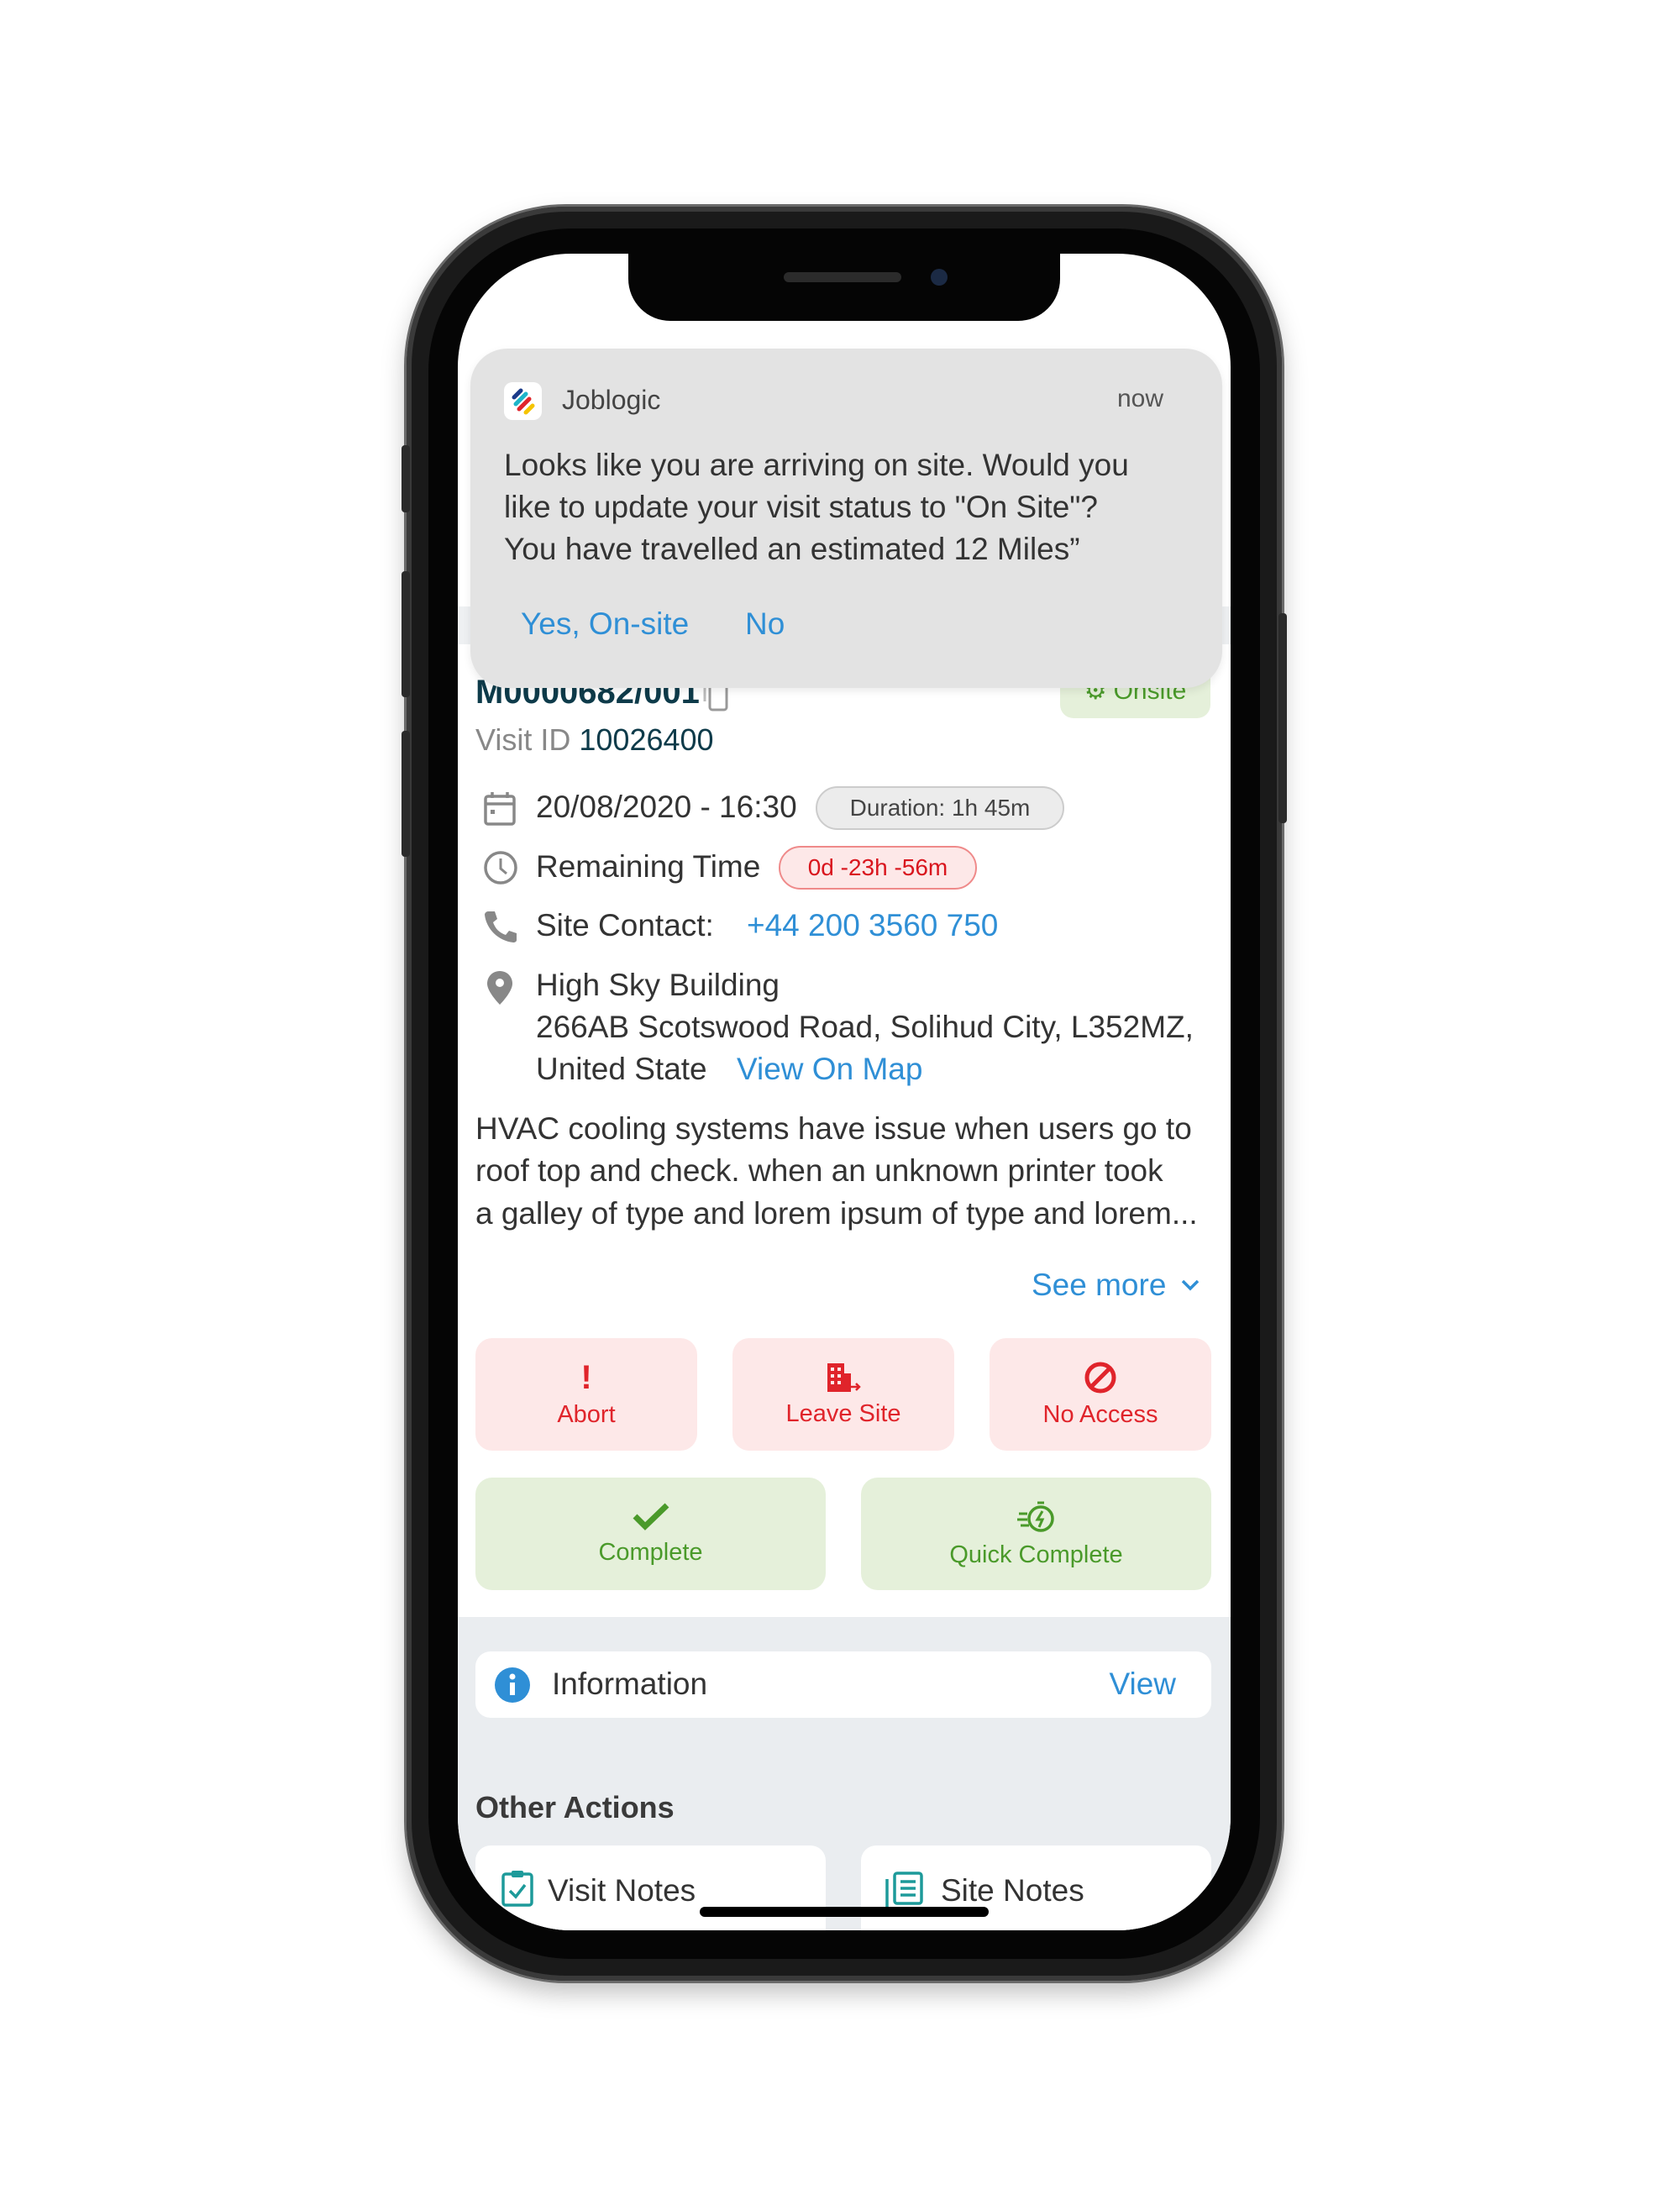 The width and height of the screenshot is (1680, 2205). What do you see at coordinates (622, 1890) in the screenshot?
I see `visit-notes-label: Visit Notes` at bounding box center [622, 1890].